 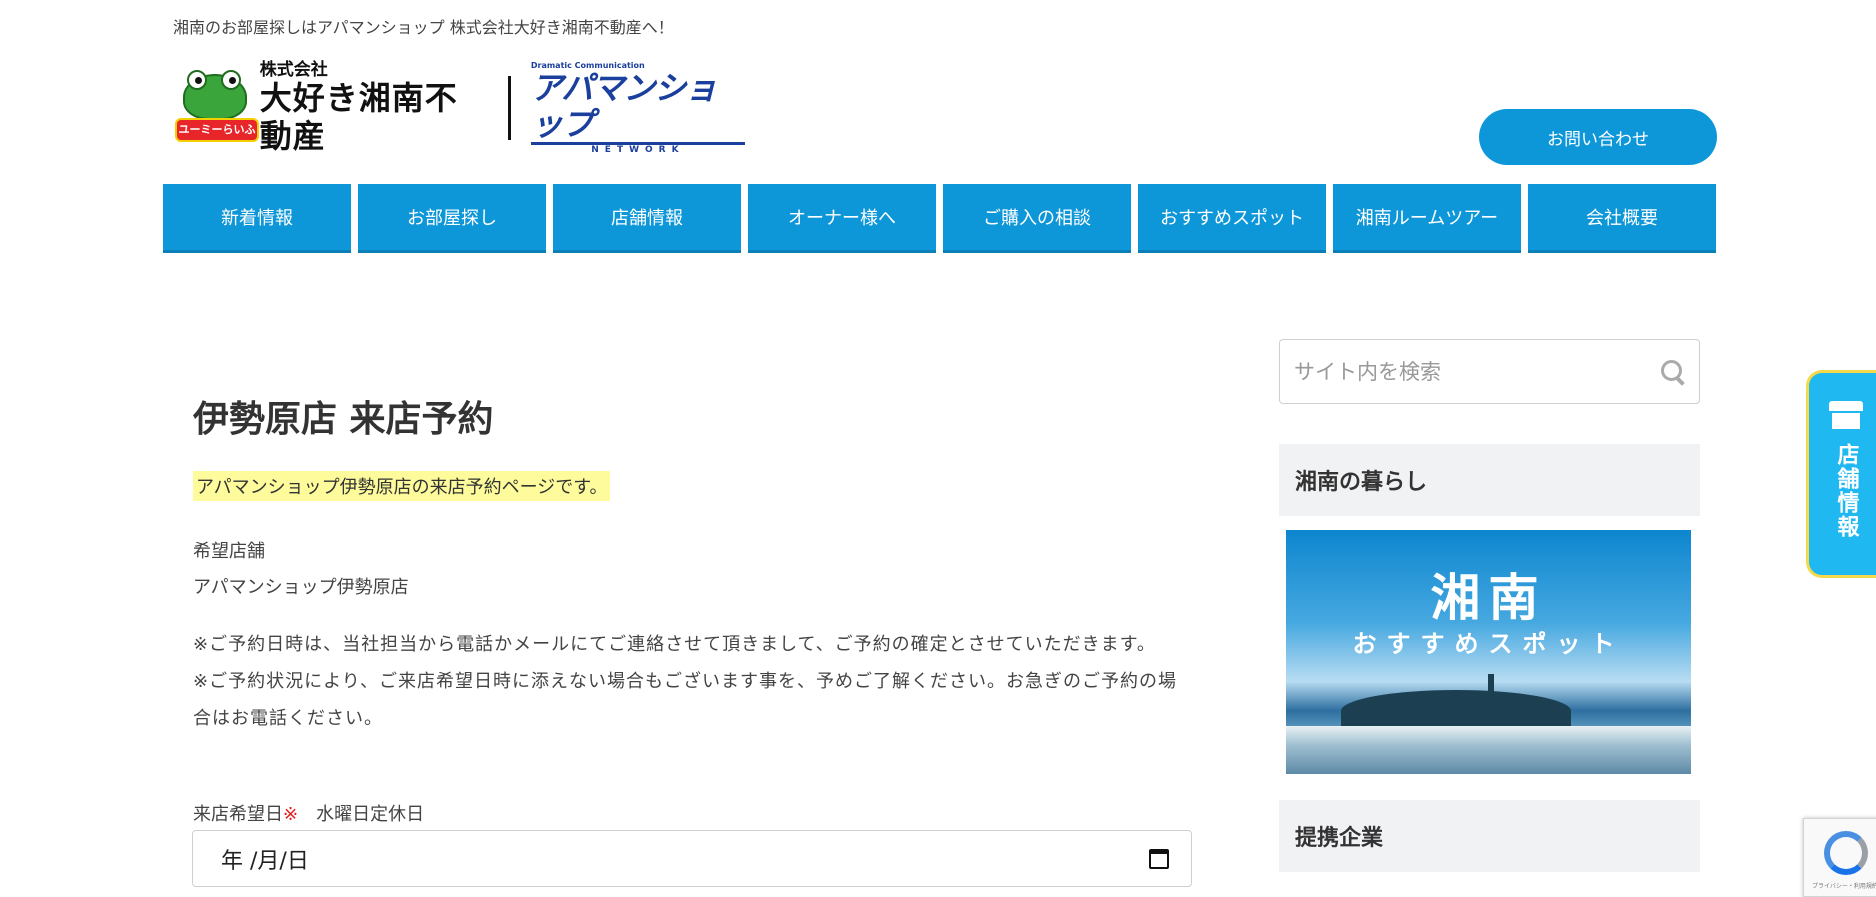 I want to click on partner-name: アパマンショップ, so click(x=623, y=106).